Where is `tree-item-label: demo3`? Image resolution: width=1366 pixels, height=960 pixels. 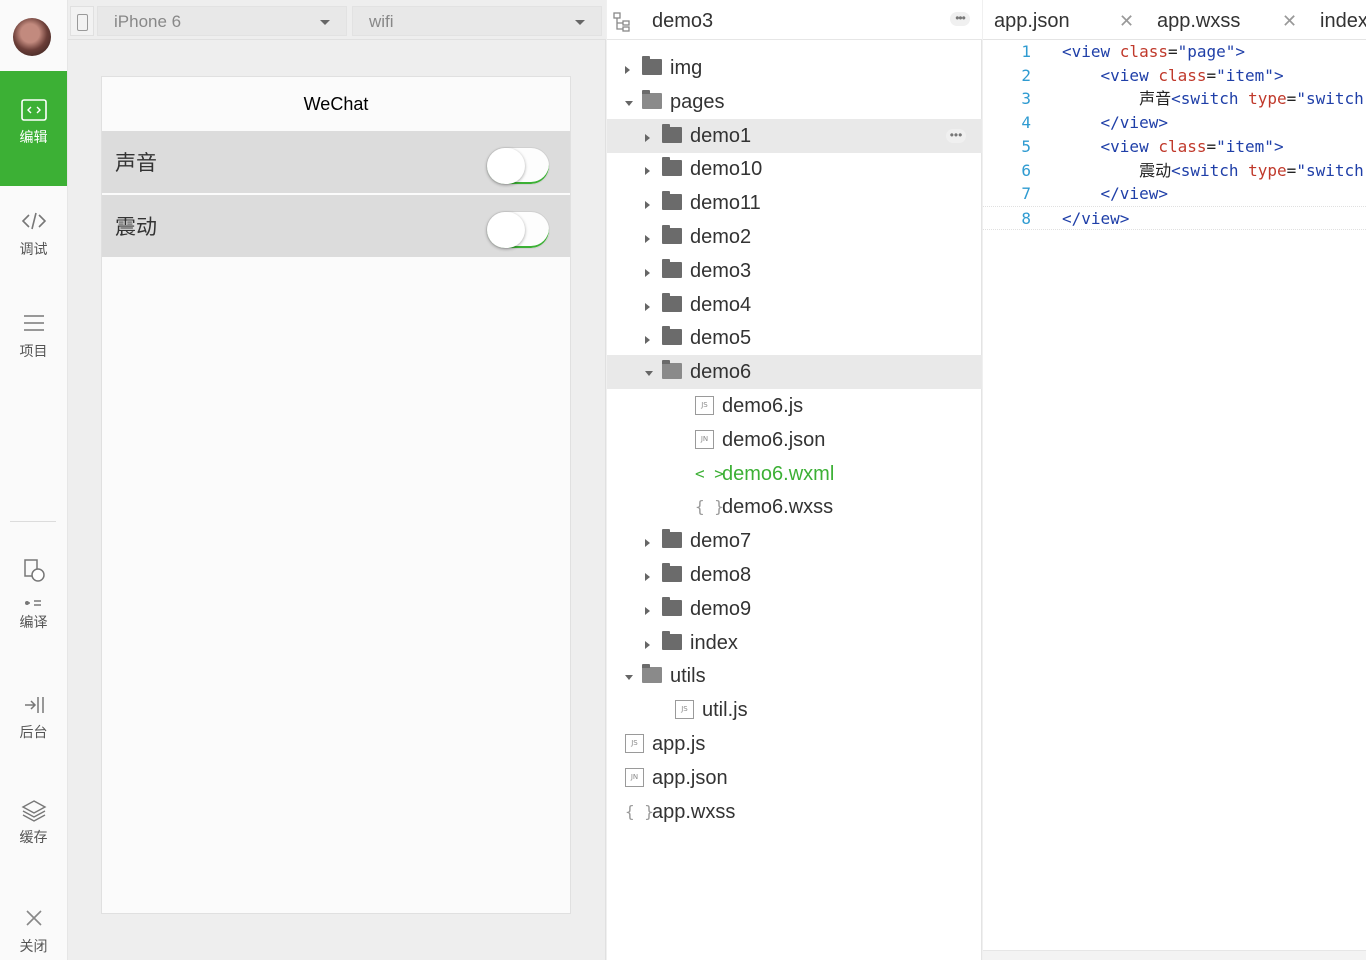 tree-item-label: demo3 is located at coordinates (721, 271).